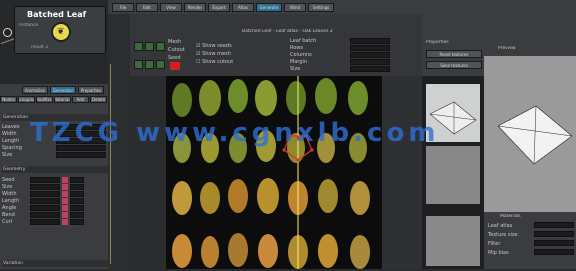 This screenshot has height=271, width=576. Describe the element at coordinates (453, 175) in the screenshot. I see `cutout-preview-thumb` at that location.